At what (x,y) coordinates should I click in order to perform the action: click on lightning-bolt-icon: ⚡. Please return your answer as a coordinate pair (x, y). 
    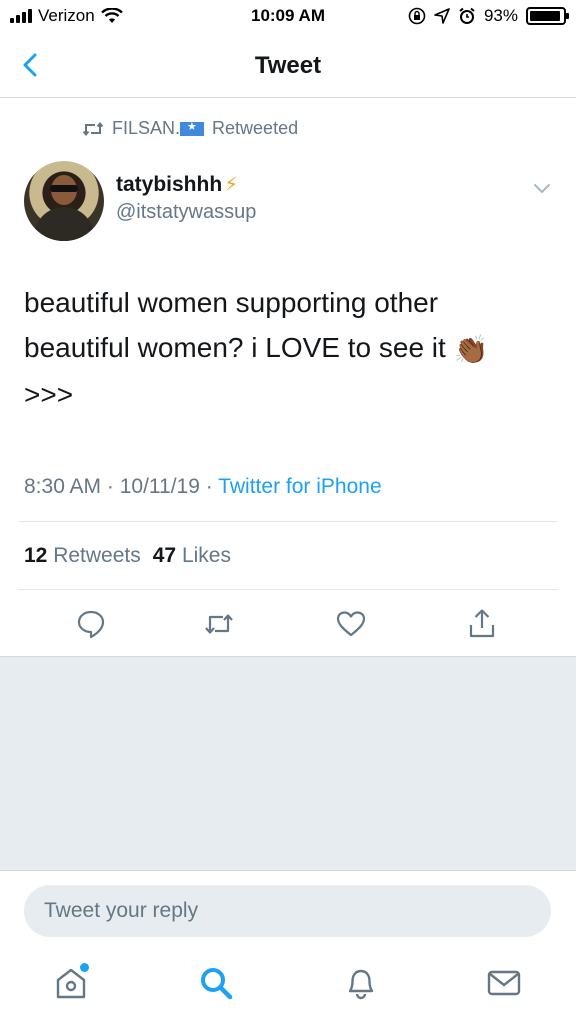
    Looking at the image, I should click on (231, 185).